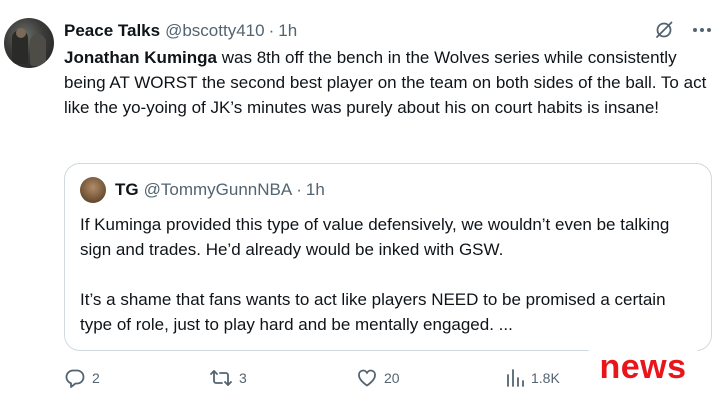 The height and width of the screenshot is (402, 726). I want to click on quote-timestamp: 1h, so click(315, 189).